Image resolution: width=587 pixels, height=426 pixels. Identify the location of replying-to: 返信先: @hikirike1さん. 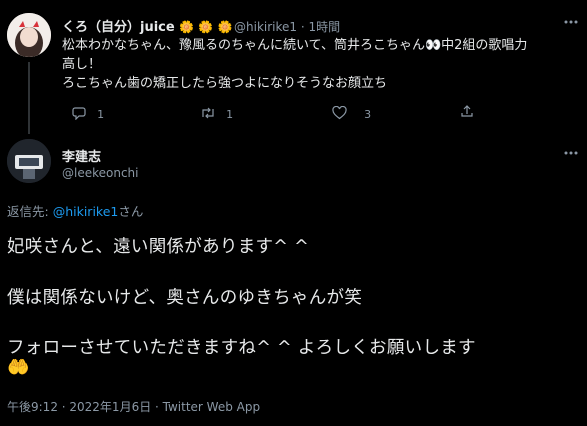
(75, 210).